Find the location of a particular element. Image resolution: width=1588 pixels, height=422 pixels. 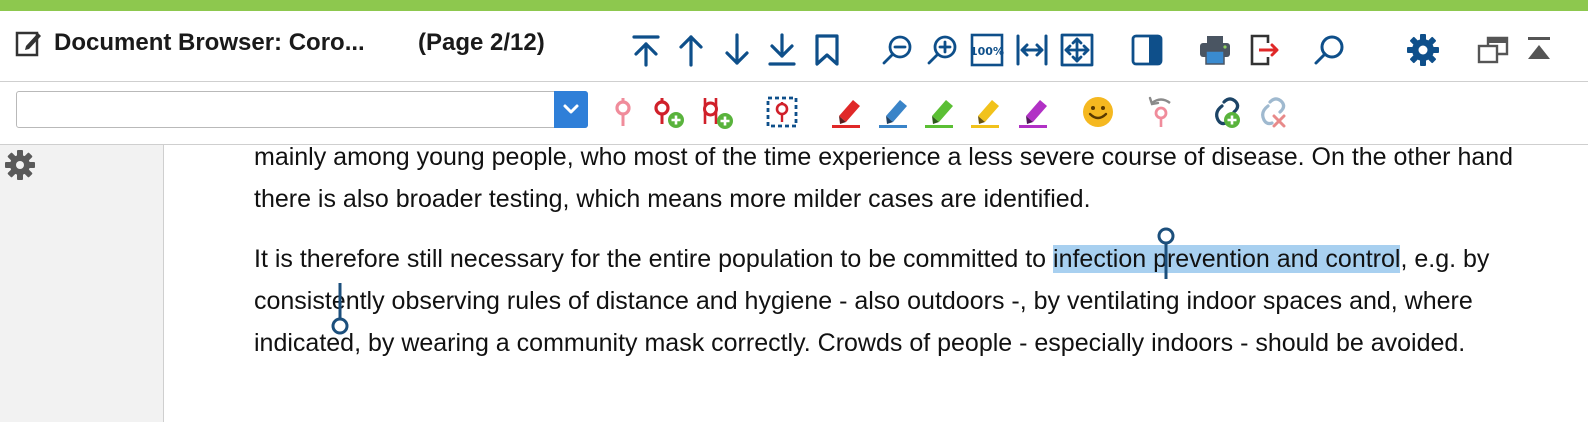

code-with-new-code-icon is located at coordinates (716, 112).